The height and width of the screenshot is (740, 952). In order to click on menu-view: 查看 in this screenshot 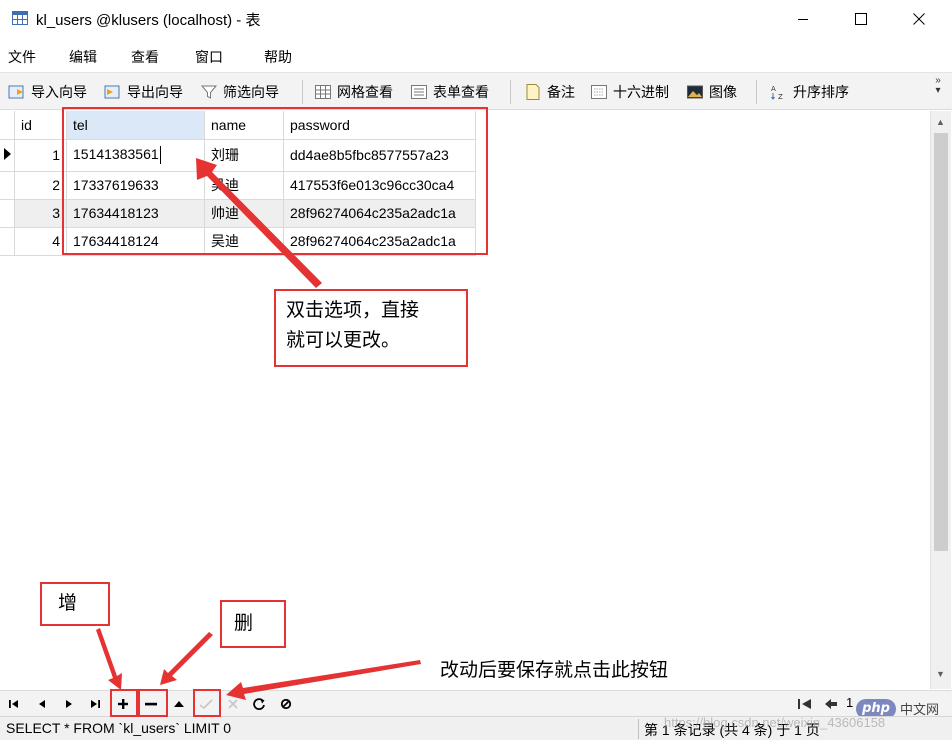, I will do `click(145, 57)`.